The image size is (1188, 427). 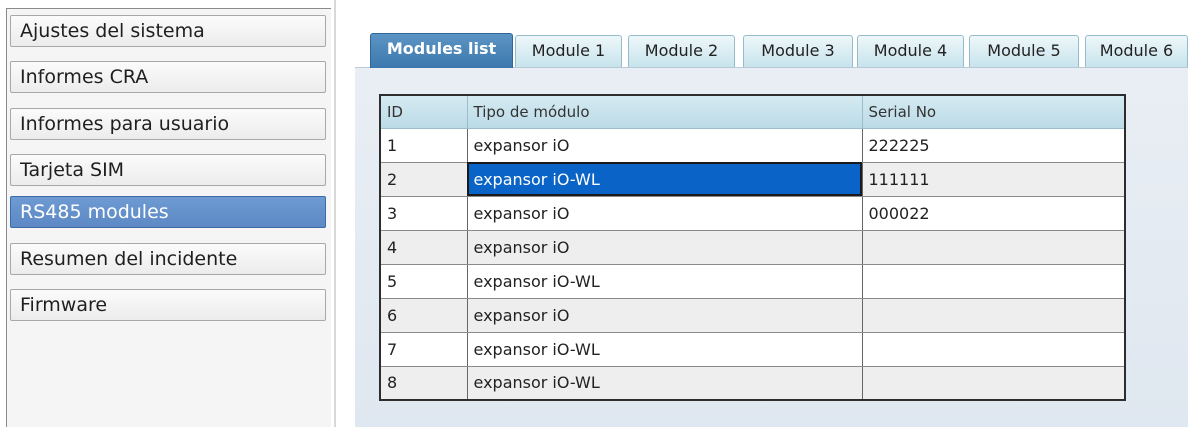 I want to click on sidebar-item-informes-cra: Informes CRA, so click(x=168, y=77).